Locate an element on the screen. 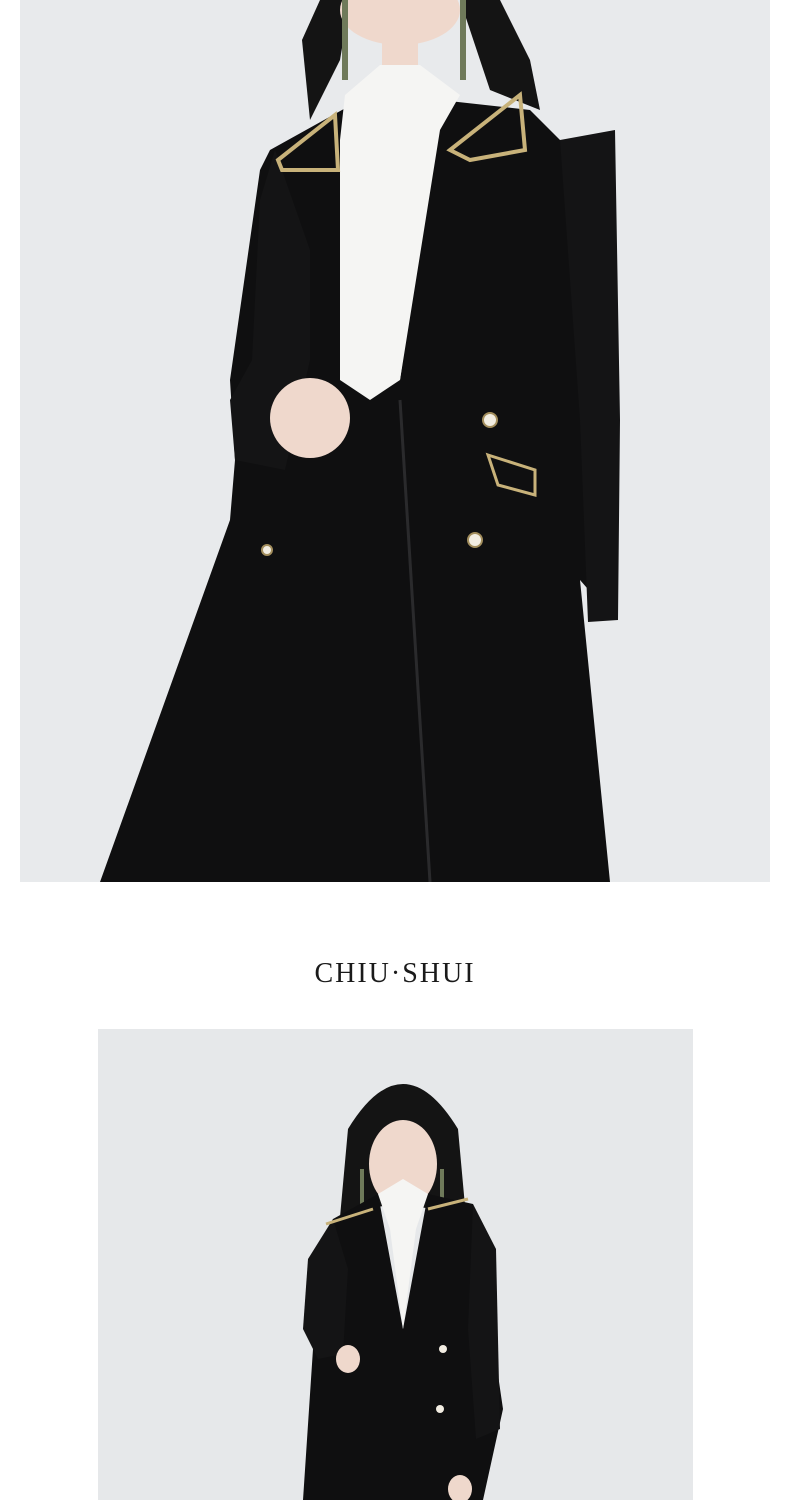  brand-logo: CHIU·SHUI is located at coordinates (395, 973).